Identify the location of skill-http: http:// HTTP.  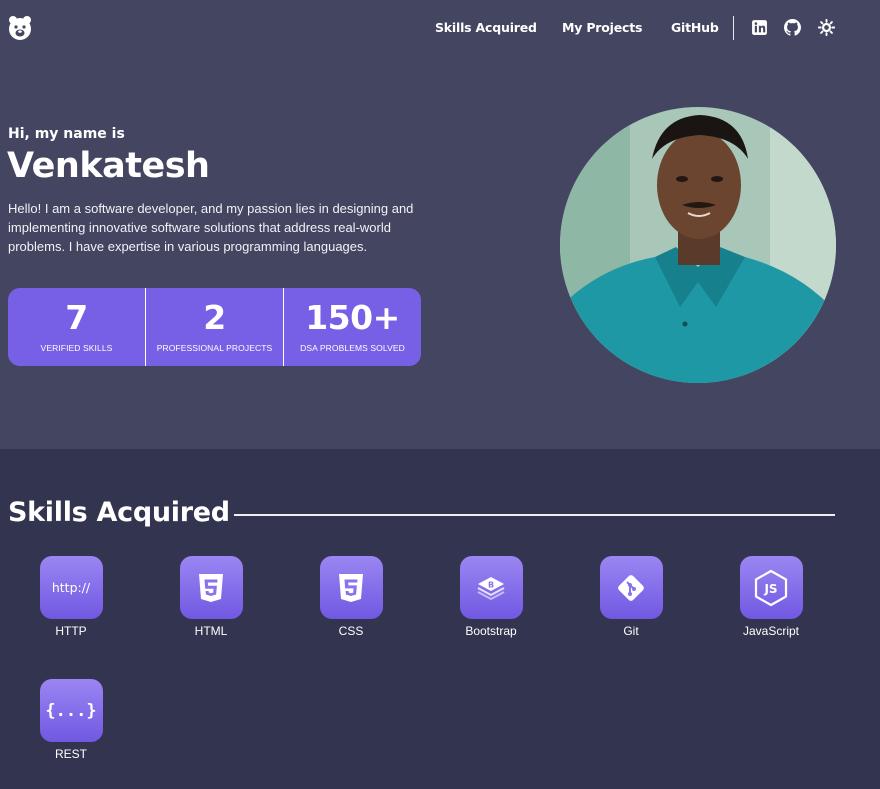
(71, 597).